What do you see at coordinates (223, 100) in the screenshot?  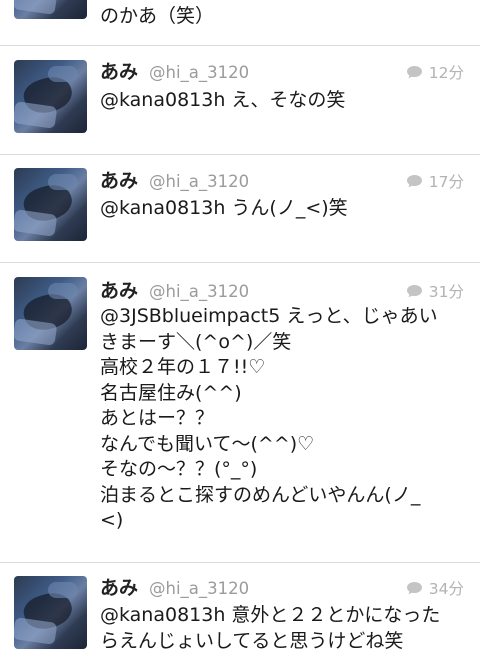 I see `tweet-text: @kana0813h え、そなの笑` at bounding box center [223, 100].